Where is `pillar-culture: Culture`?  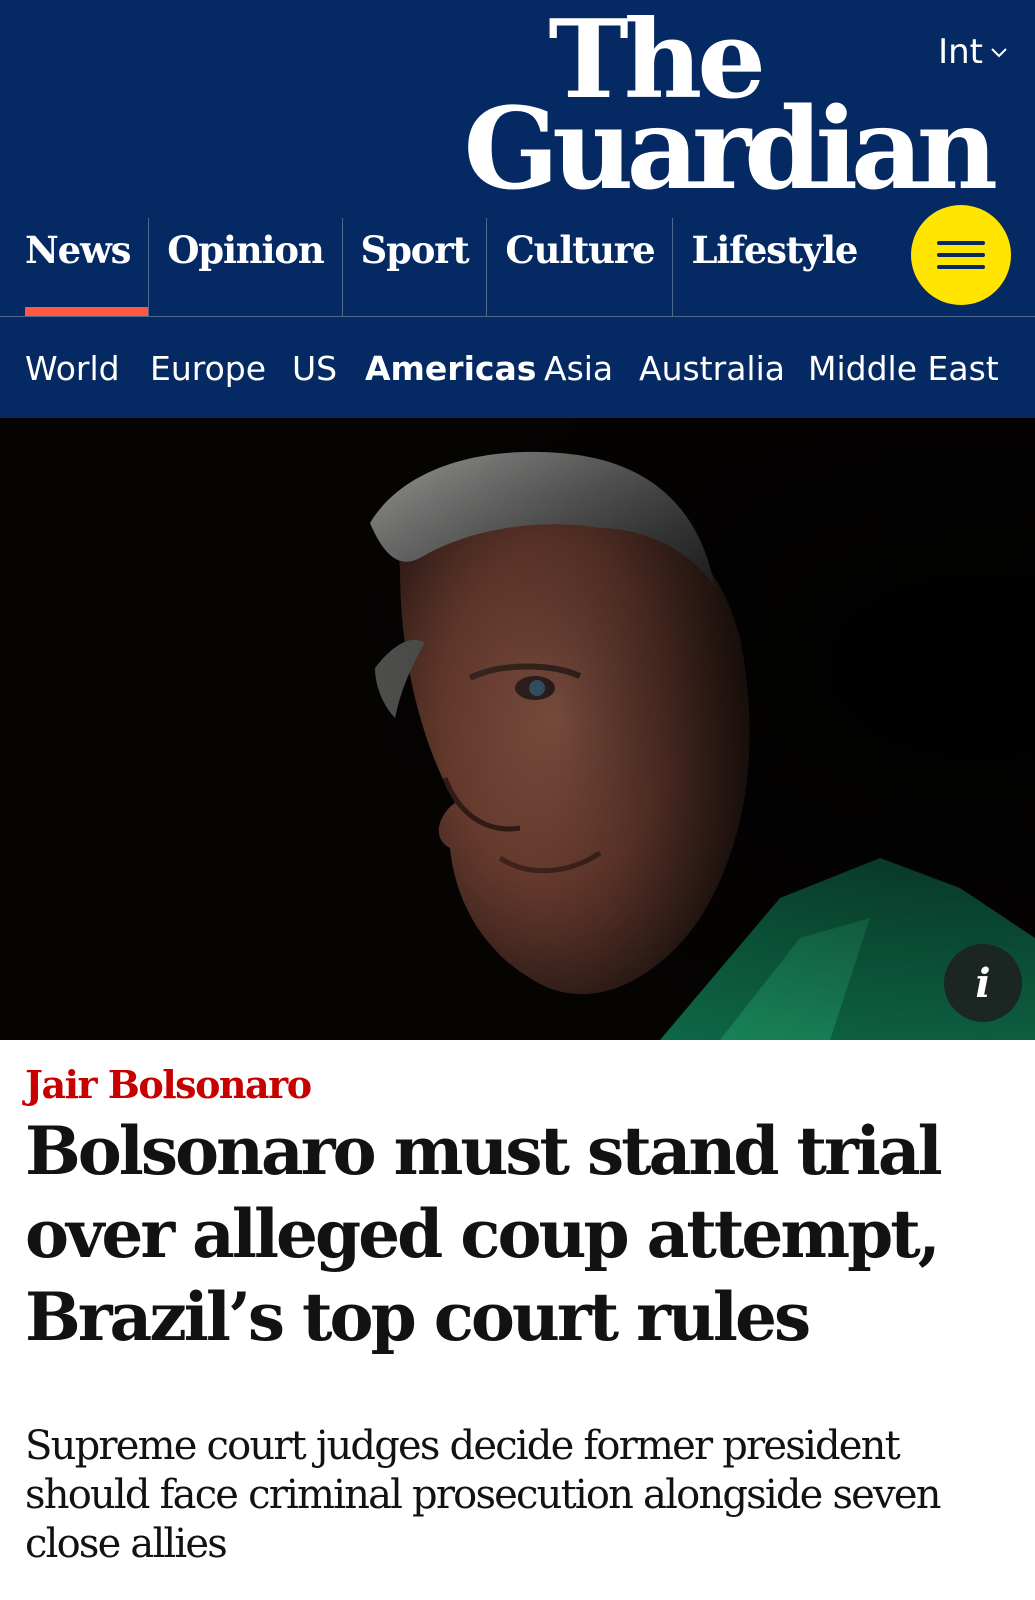 pillar-culture: Culture is located at coordinates (579, 267).